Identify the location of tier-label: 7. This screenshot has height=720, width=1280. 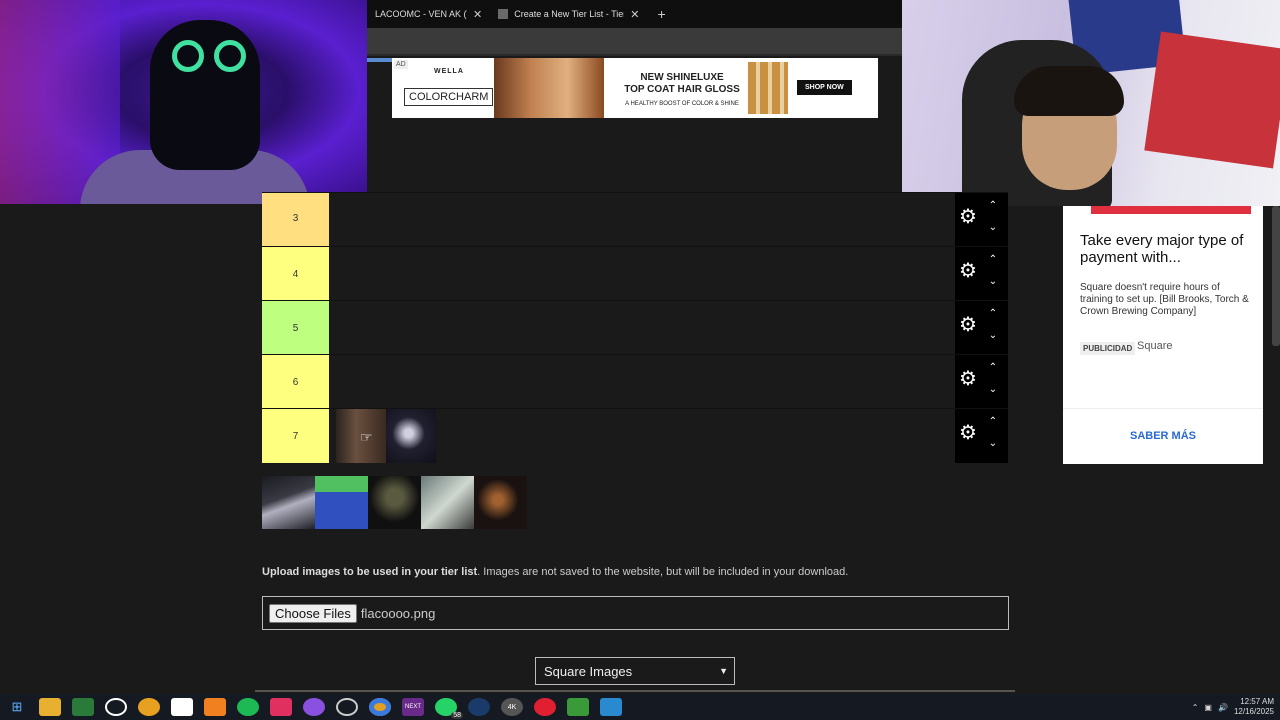
(295, 436).